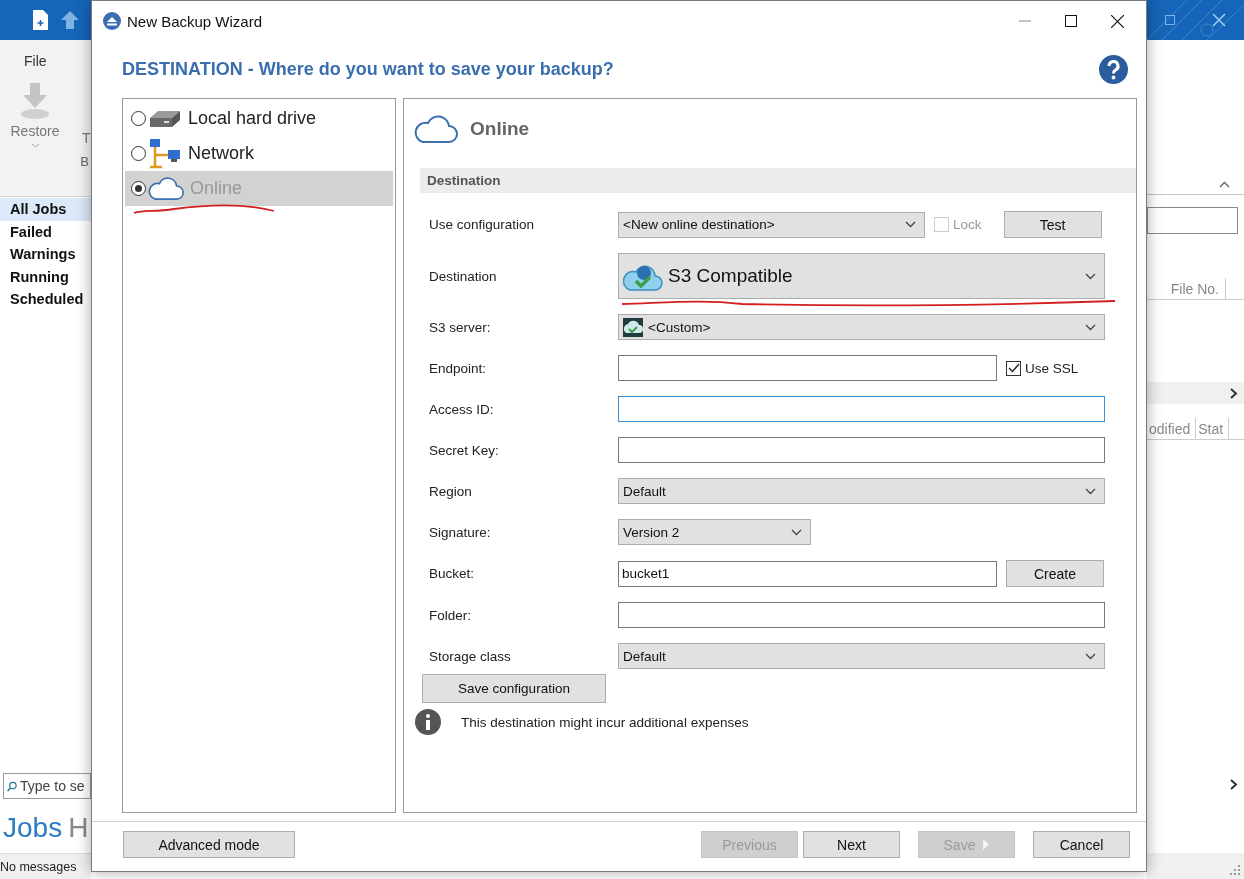 This screenshot has width=1244, height=879. What do you see at coordinates (452, 573) in the screenshot?
I see `field-label: Bucket:` at bounding box center [452, 573].